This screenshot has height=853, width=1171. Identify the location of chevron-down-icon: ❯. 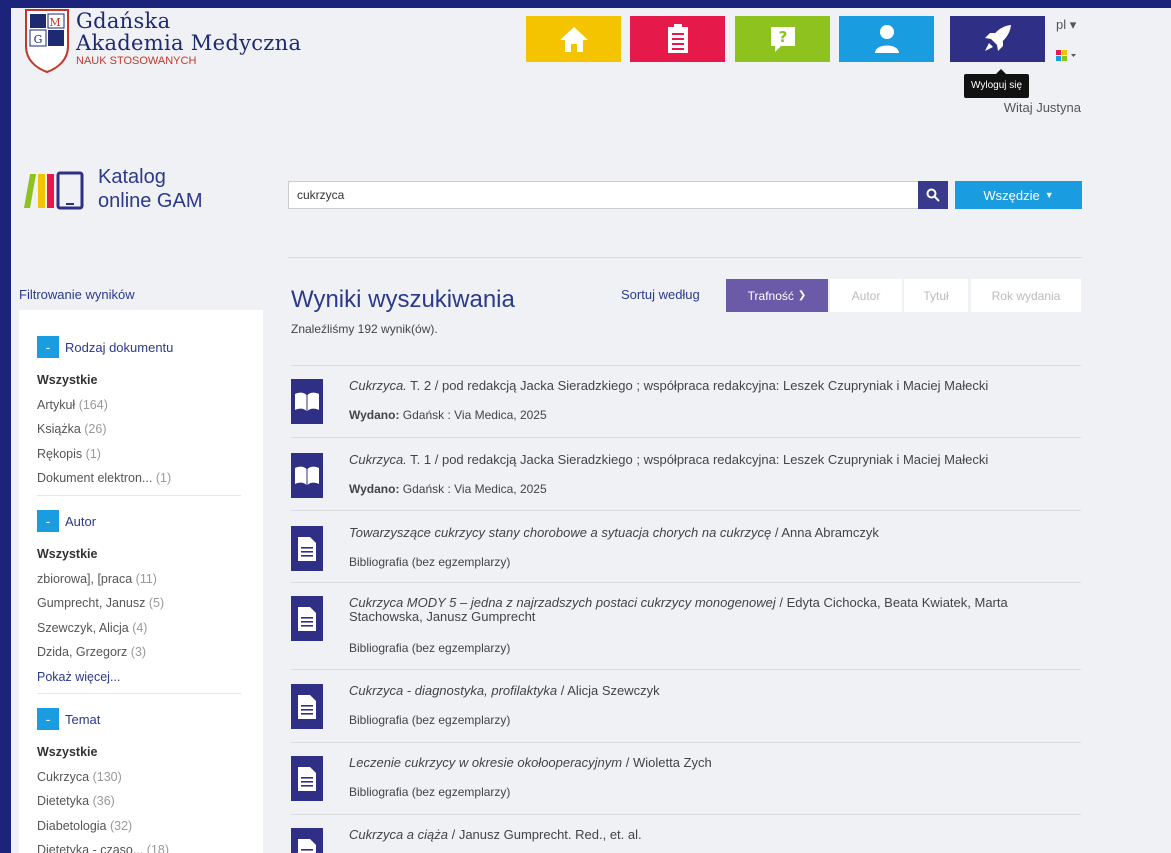
(802, 295).